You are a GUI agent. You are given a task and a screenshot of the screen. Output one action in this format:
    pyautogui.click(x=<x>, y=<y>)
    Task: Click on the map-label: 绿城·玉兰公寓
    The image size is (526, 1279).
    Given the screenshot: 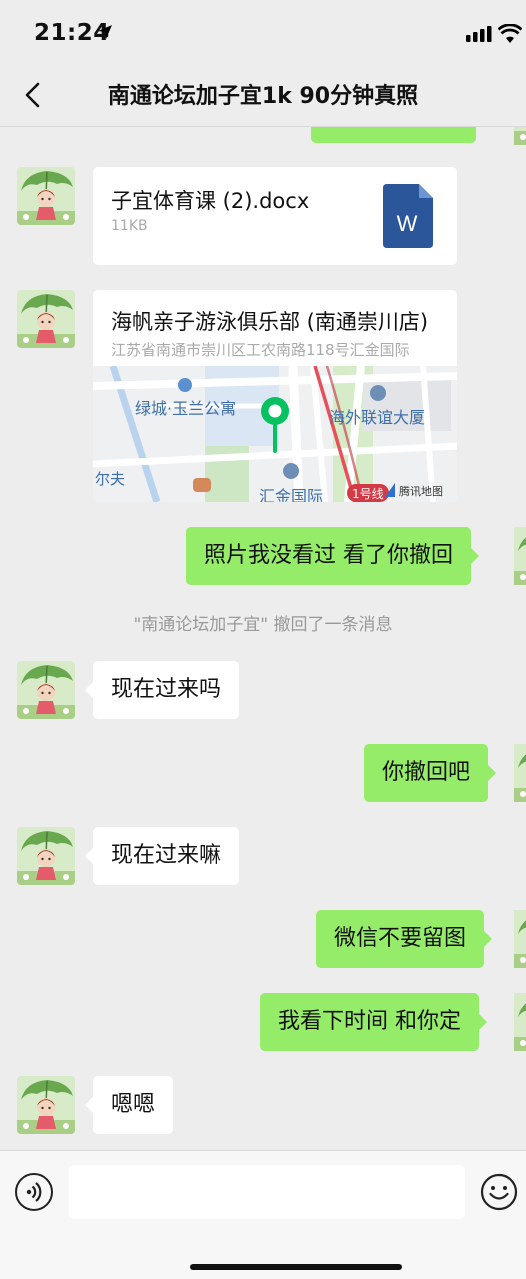 What is the action you would take?
    pyautogui.click(x=185, y=408)
    